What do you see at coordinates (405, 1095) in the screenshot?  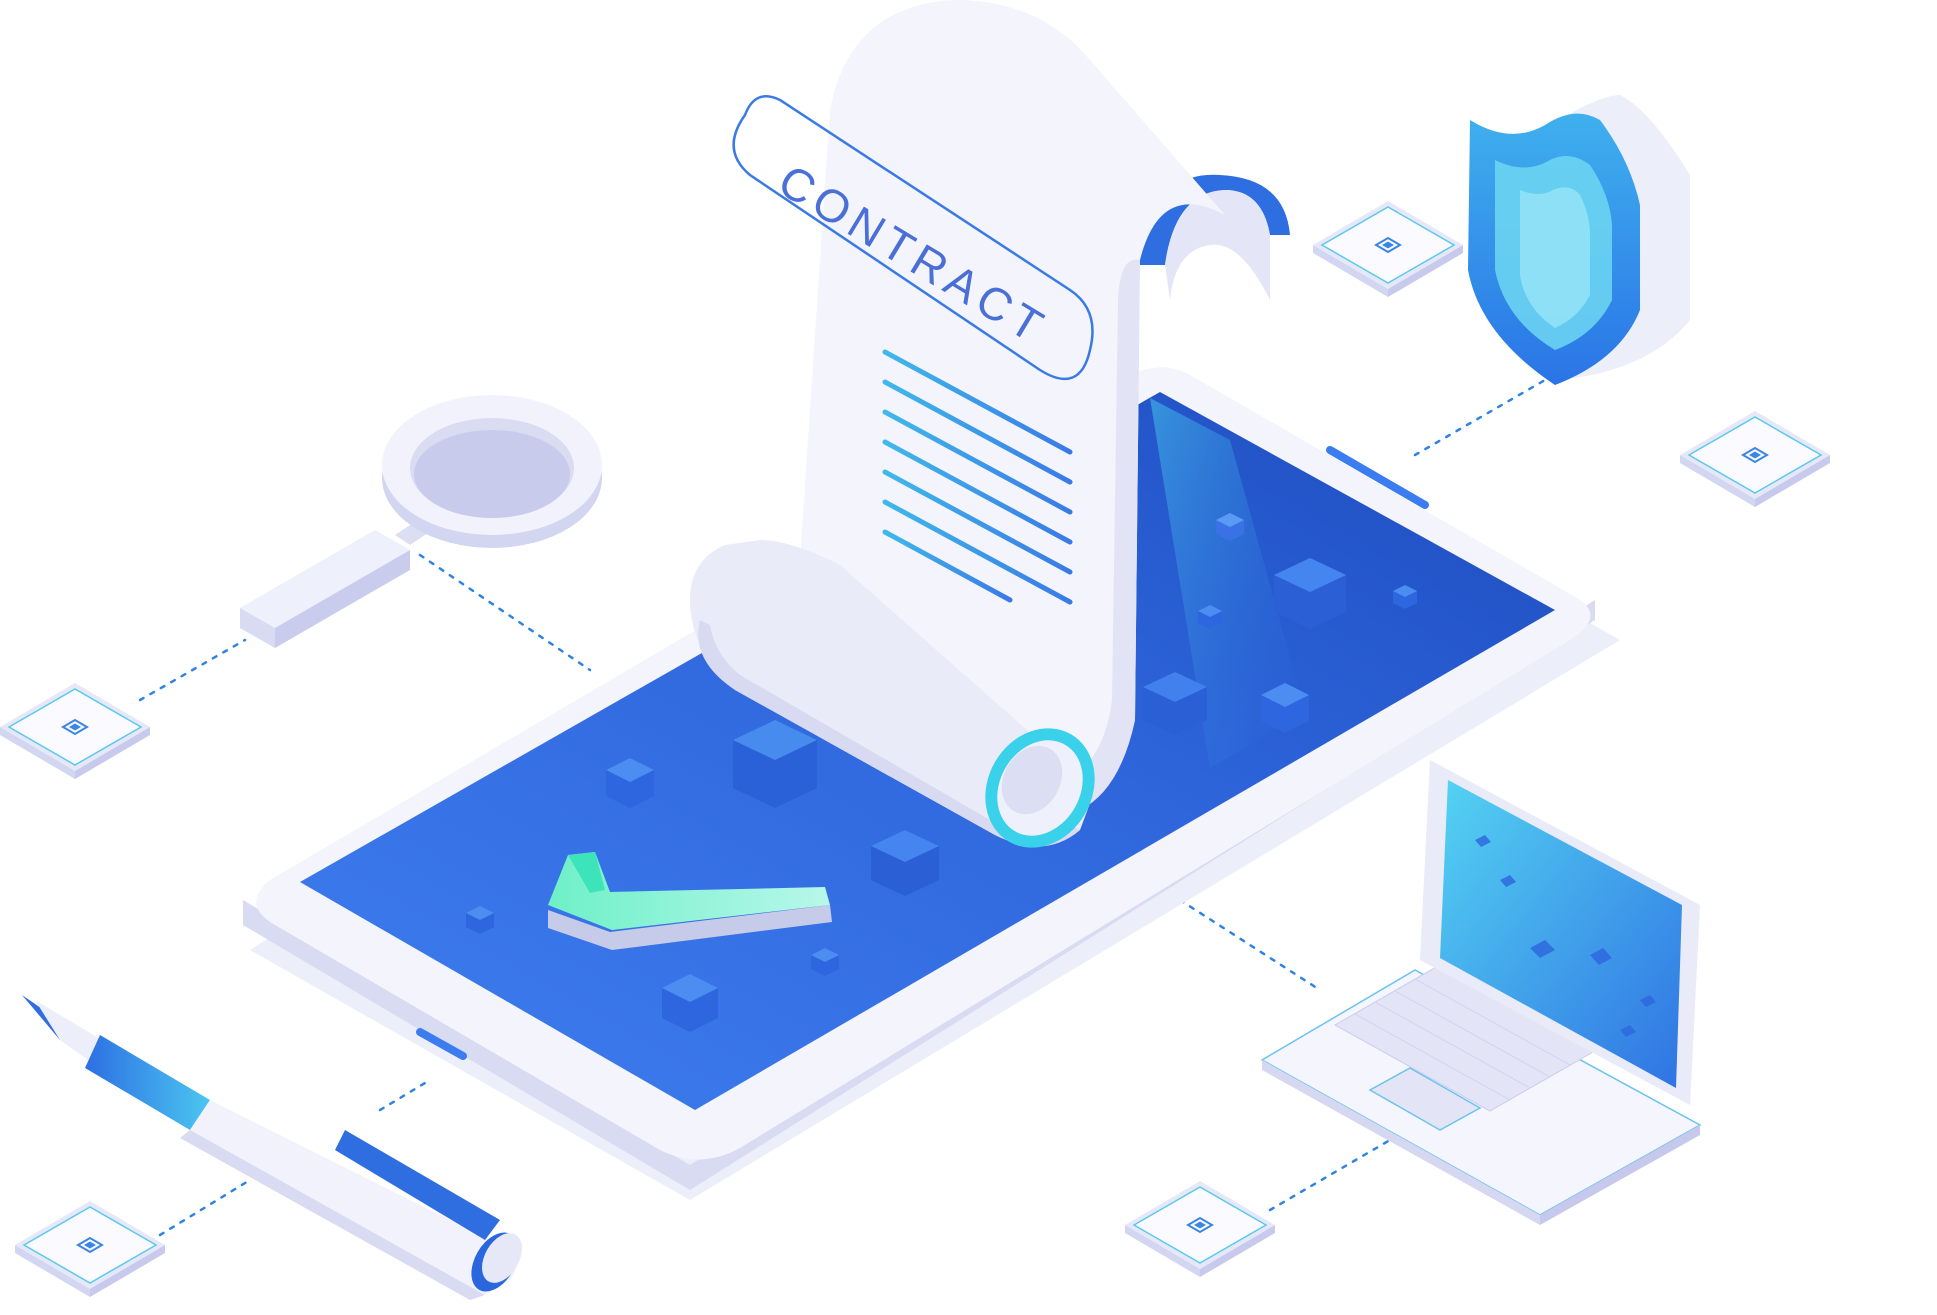 I see `connector-pen-phone` at bounding box center [405, 1095].